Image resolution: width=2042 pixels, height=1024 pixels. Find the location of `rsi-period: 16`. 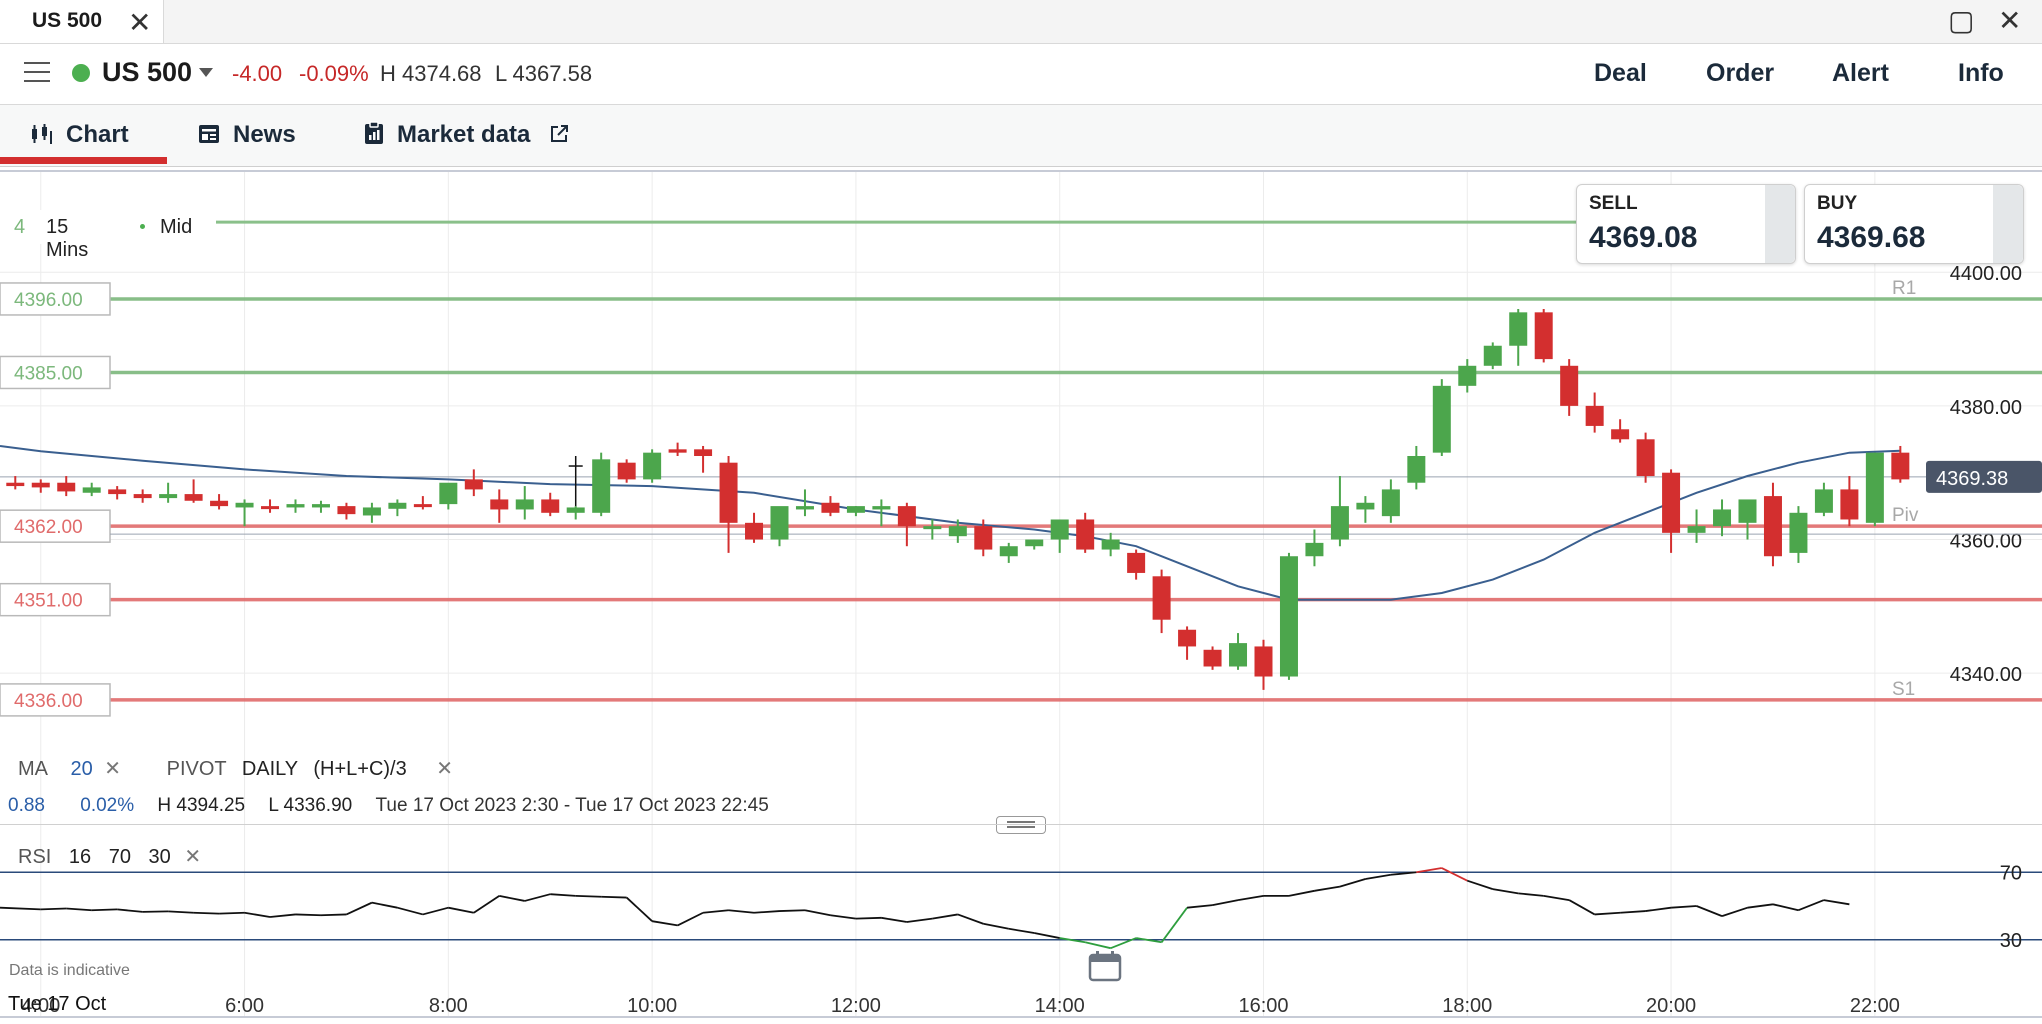

rsi-period: 16 is located at coordinates (80, 857).